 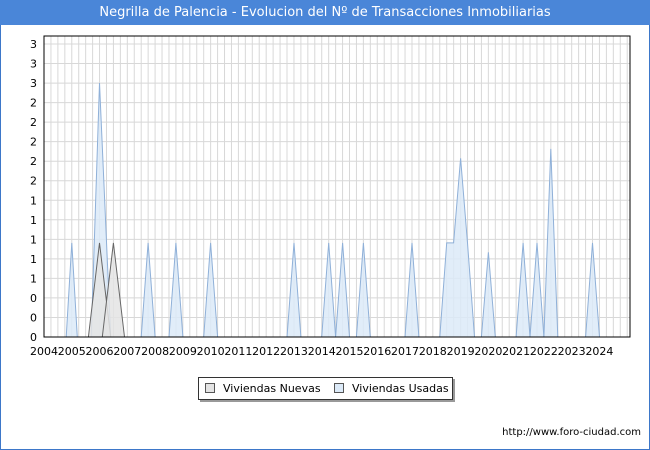 I want to click on legend-item-usadas: Viviendas Usadas, so click(x=391, y=388).